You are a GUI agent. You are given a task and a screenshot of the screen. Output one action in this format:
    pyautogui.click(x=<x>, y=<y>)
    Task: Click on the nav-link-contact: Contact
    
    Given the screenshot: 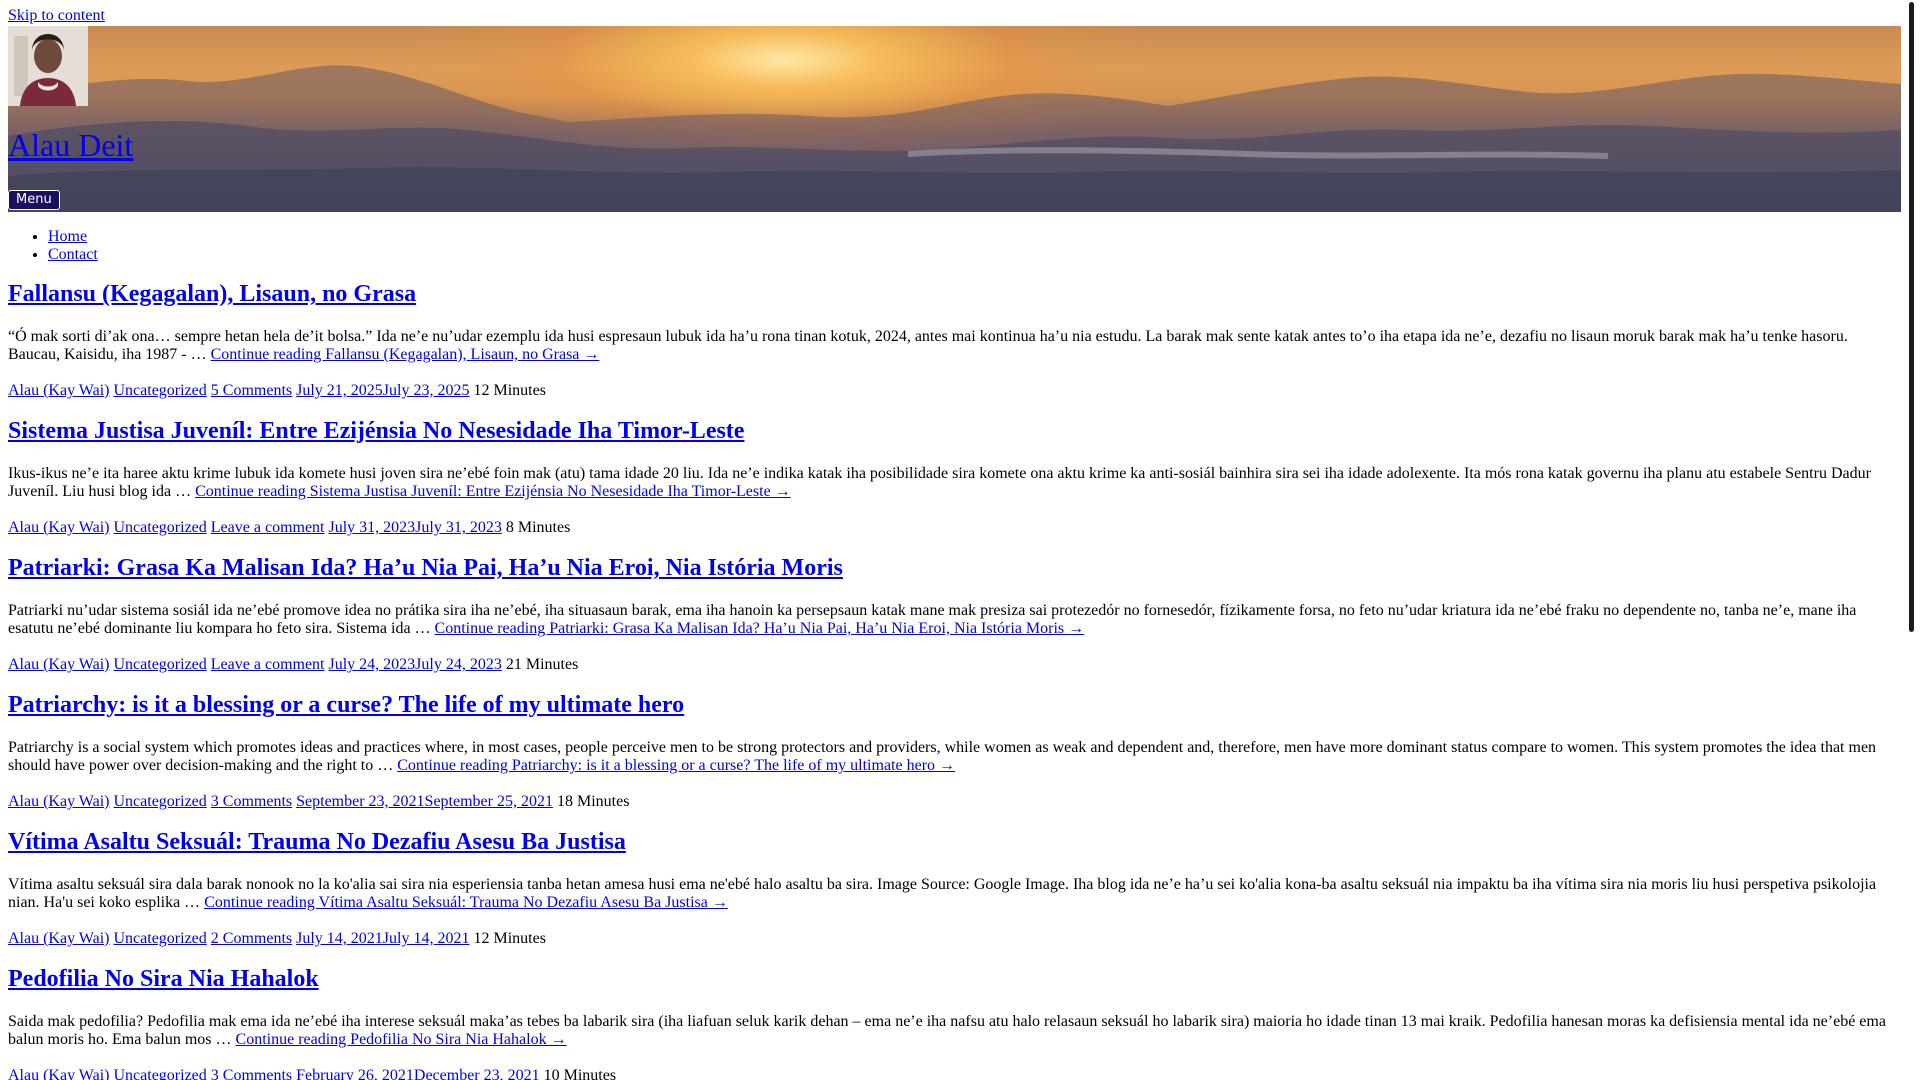 What is the action you would take?
    pyautogui.click(x=73, y=254)
    